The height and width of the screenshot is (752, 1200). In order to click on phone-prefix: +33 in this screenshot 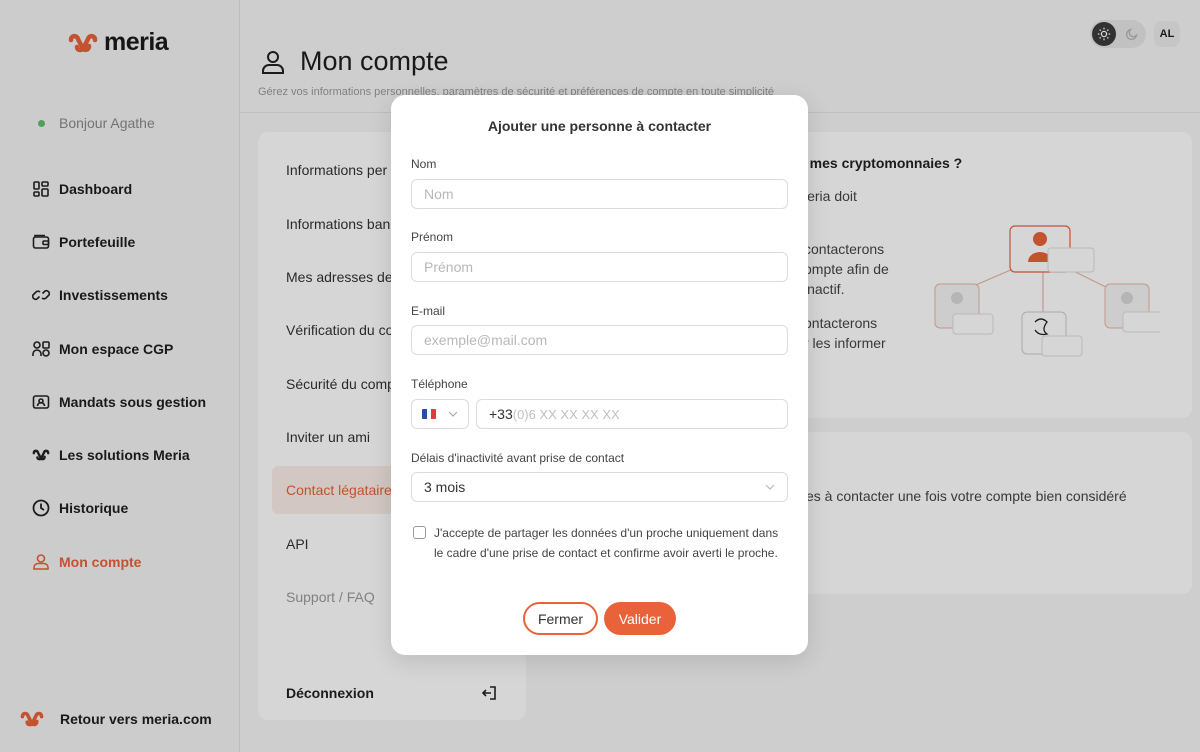, I will do `click(501, 414)`.